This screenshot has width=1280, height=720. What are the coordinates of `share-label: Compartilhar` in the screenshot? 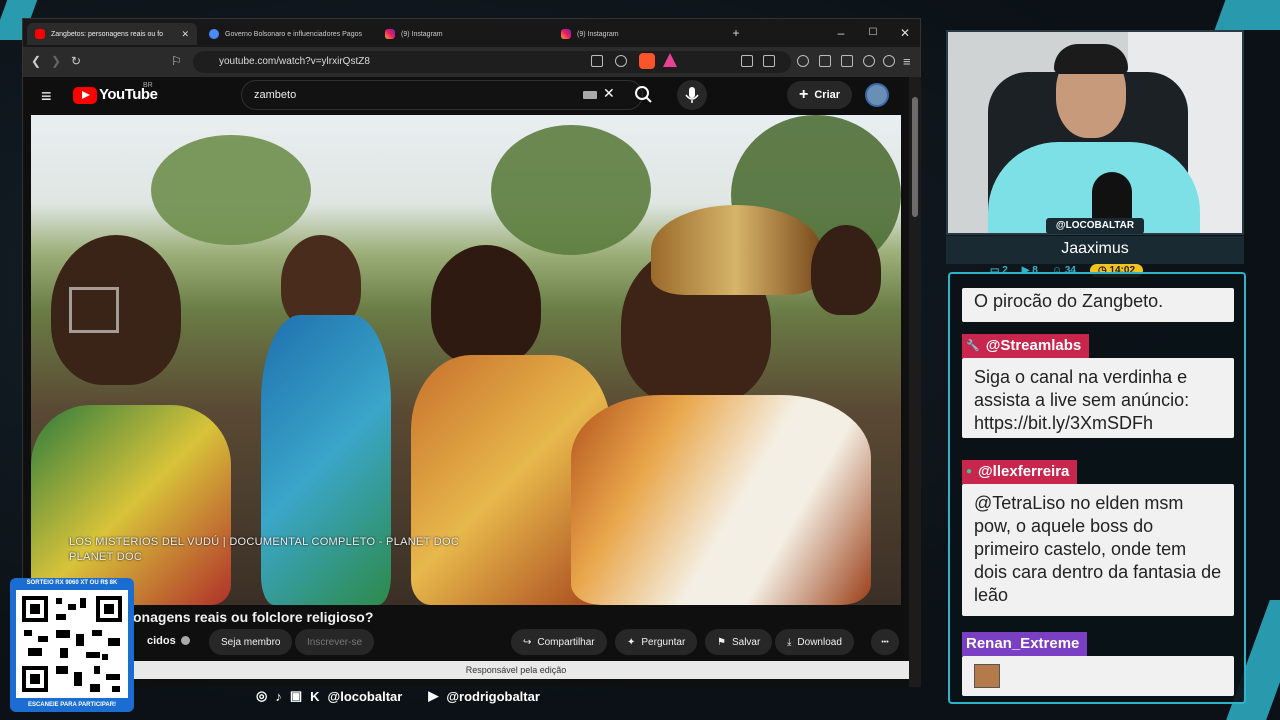 It's located at (566, 642).